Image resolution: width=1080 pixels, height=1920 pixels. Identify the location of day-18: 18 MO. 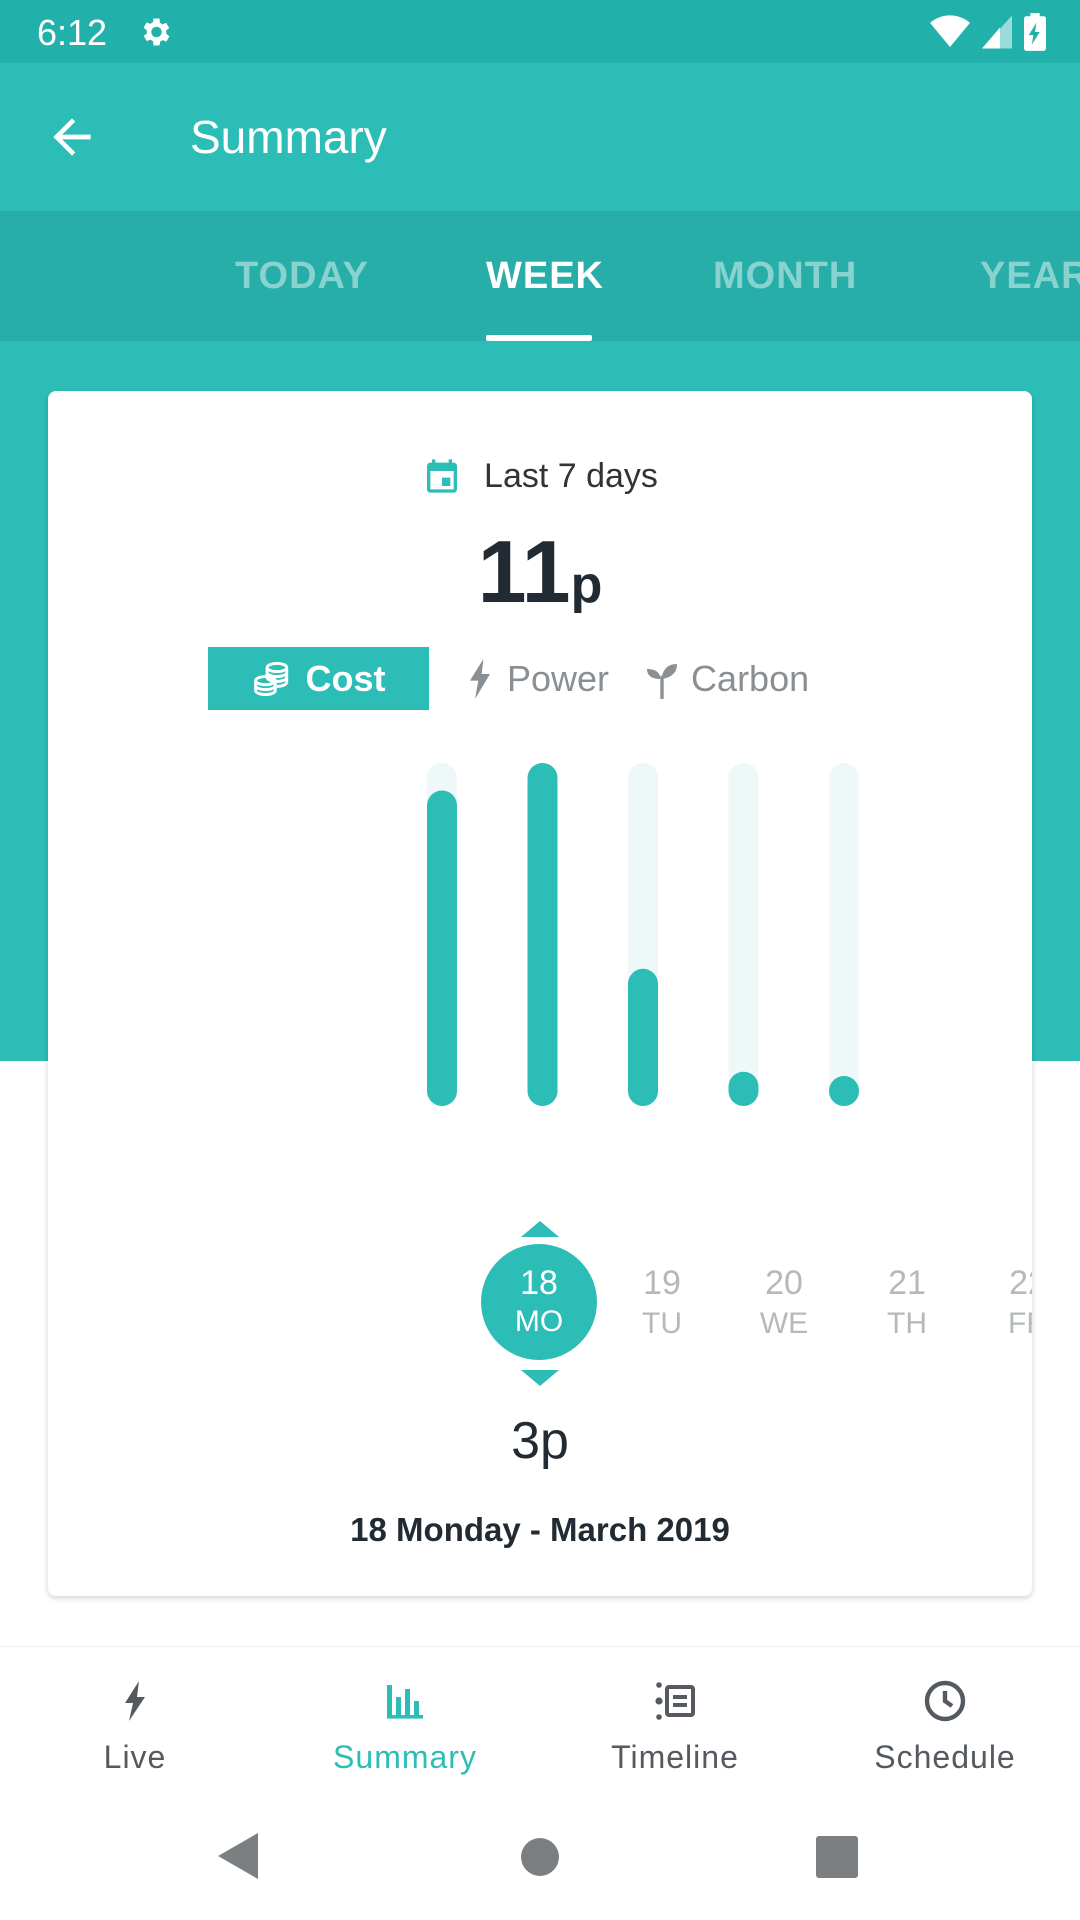
(539, 1302).